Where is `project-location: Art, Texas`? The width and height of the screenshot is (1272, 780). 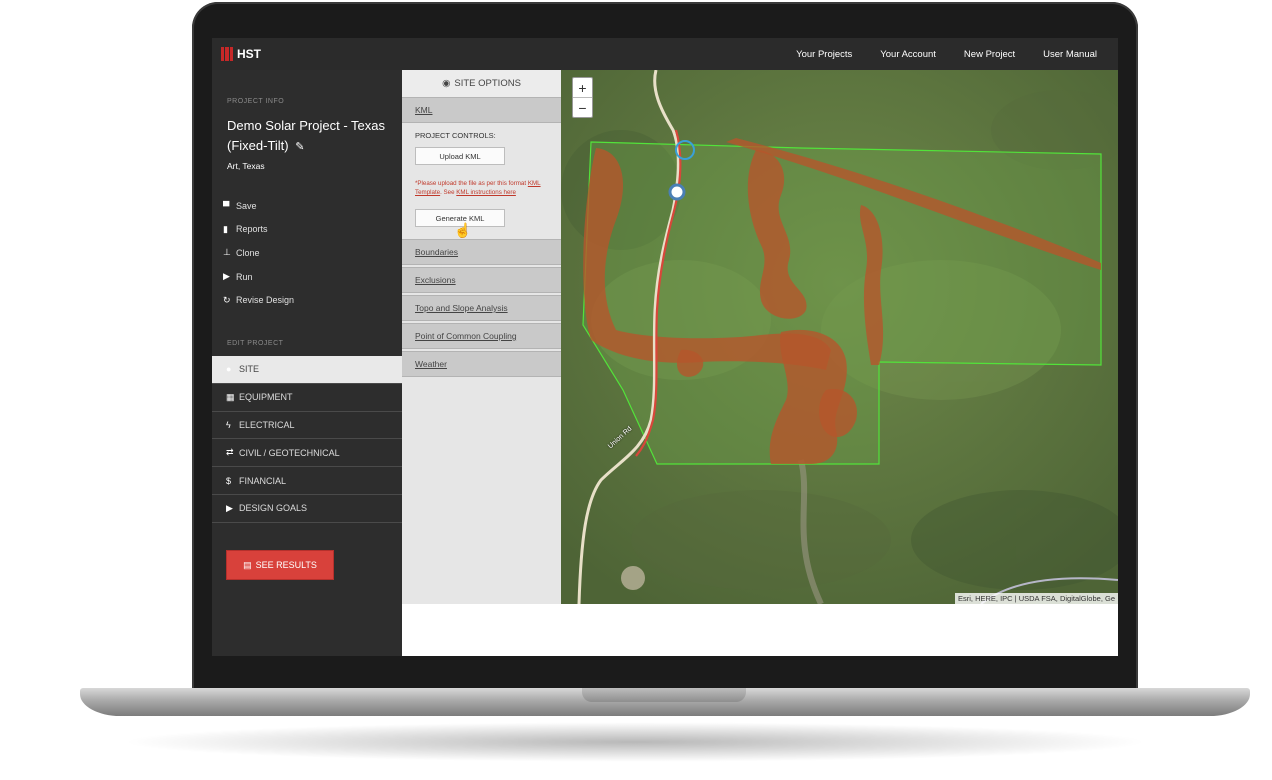 project-location: Art, Texas is located at coordinates (246, 166).